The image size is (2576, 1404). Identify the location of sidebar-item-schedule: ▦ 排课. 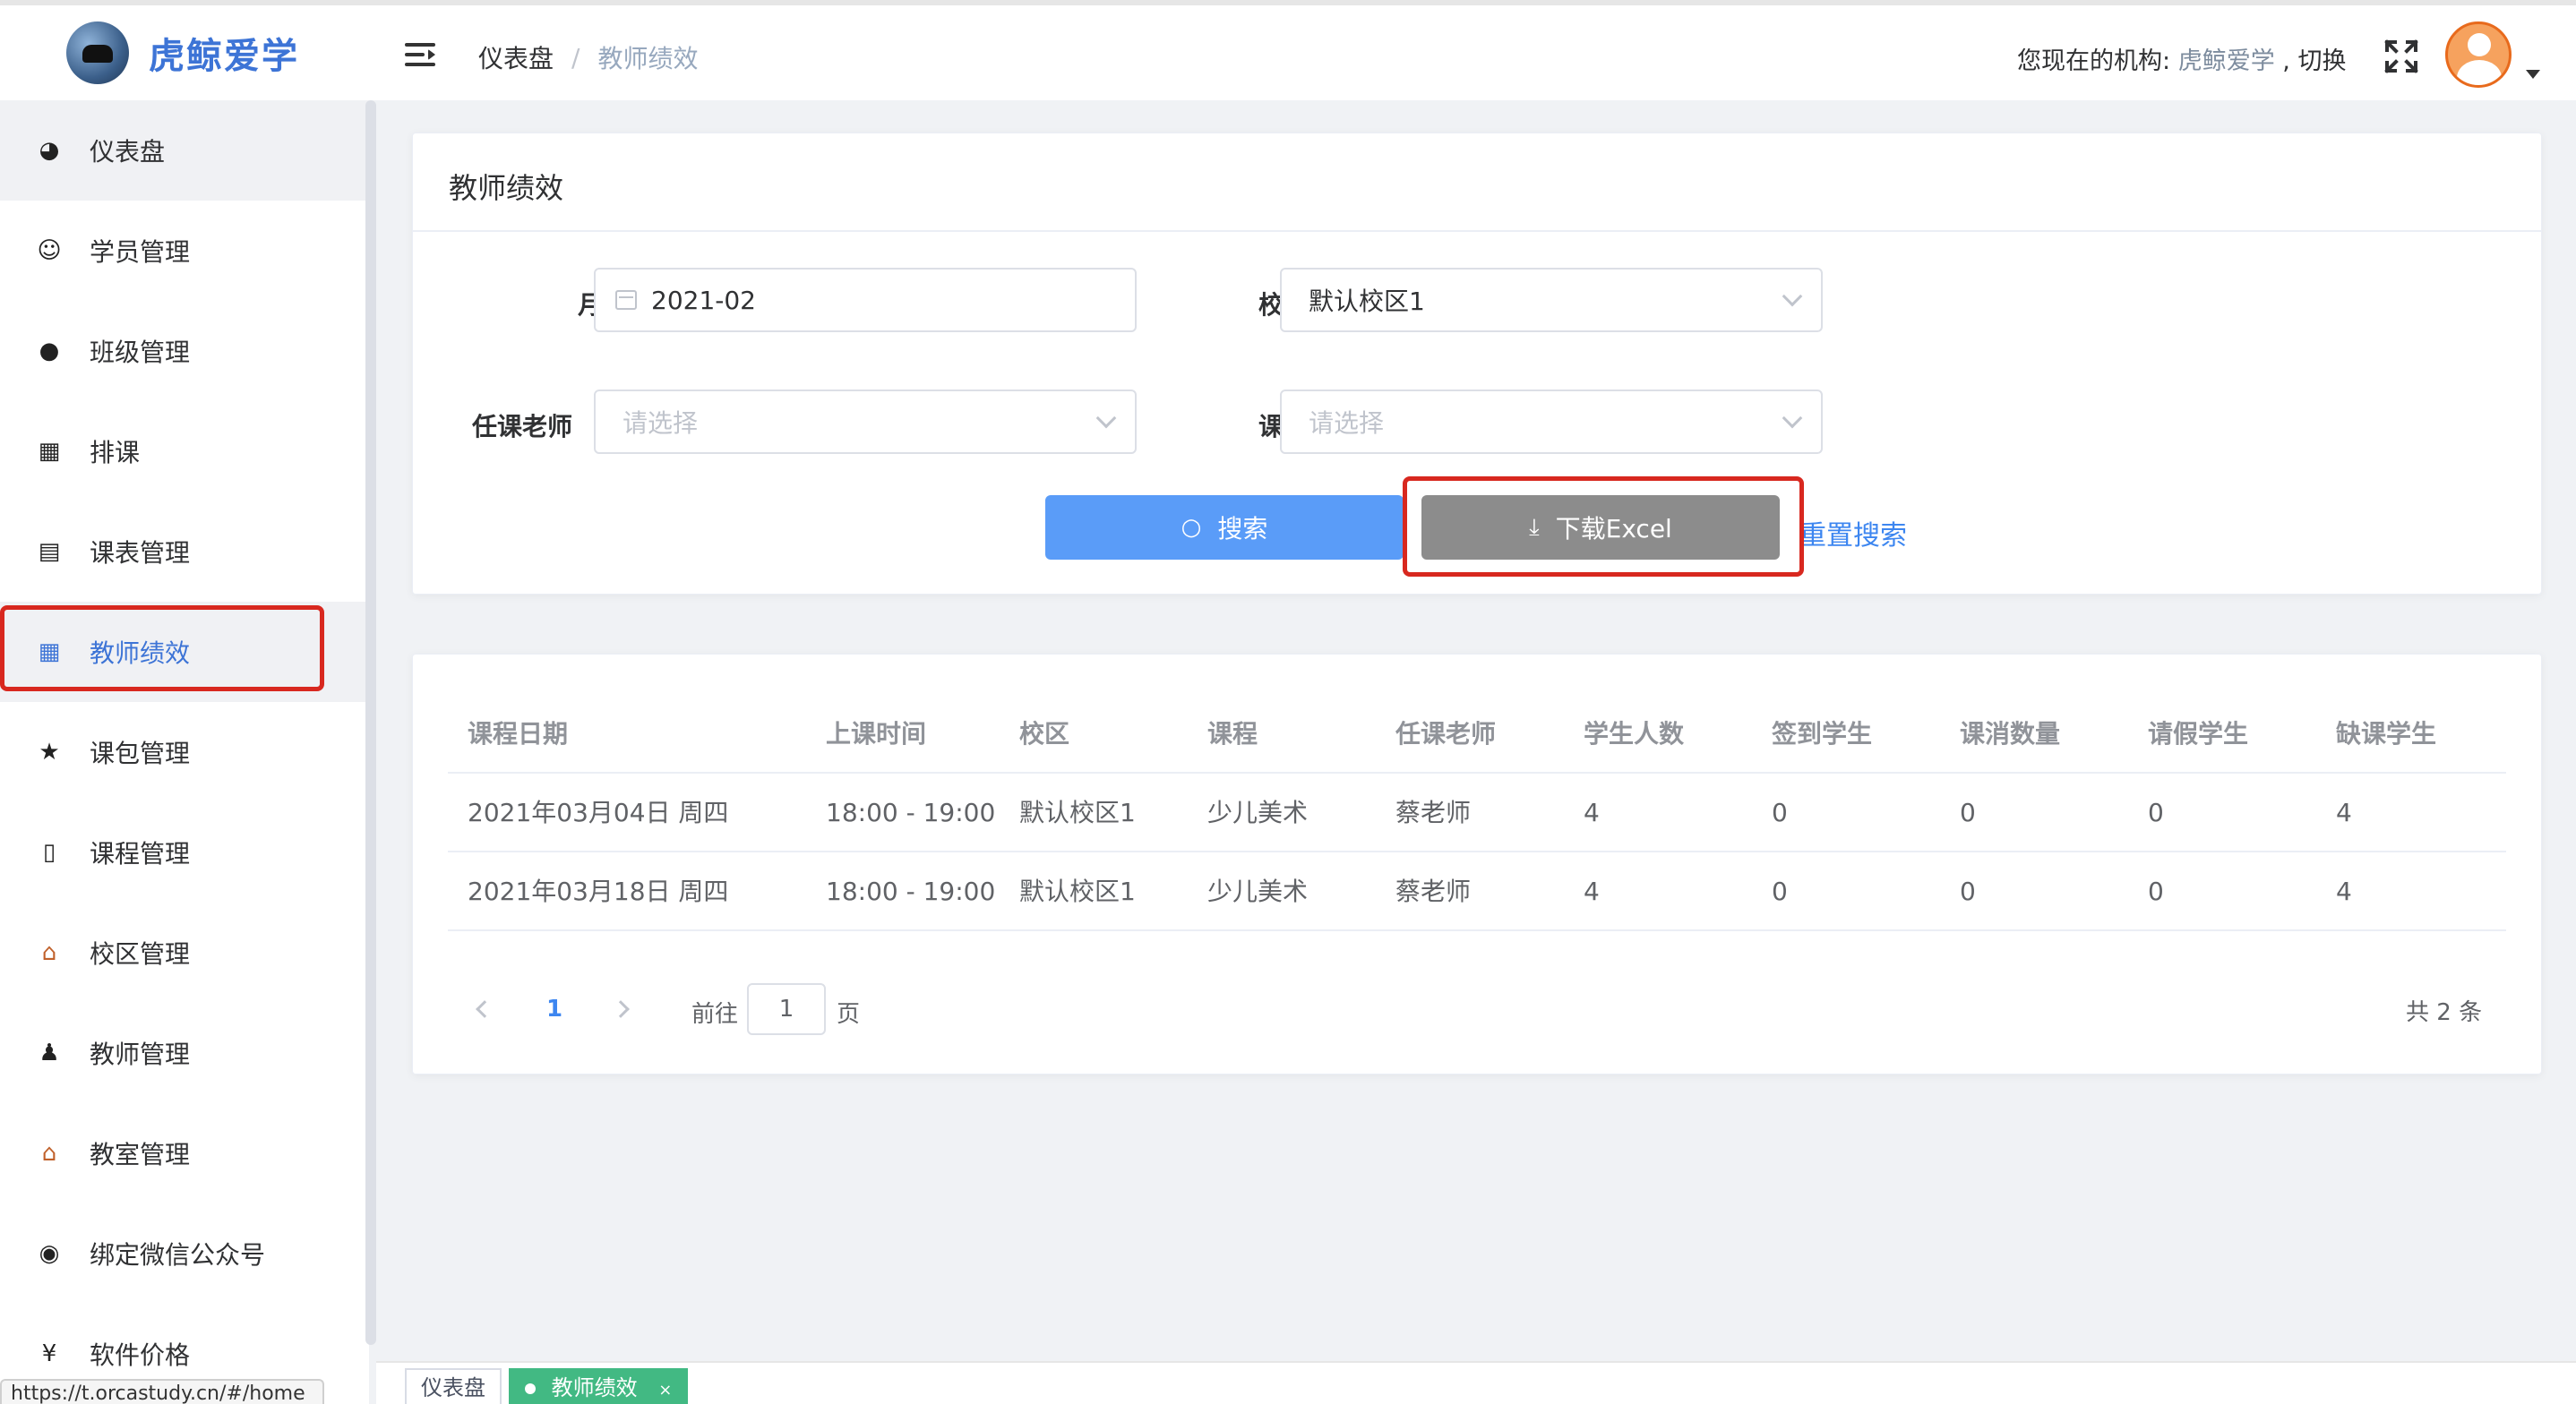
(184, 451).